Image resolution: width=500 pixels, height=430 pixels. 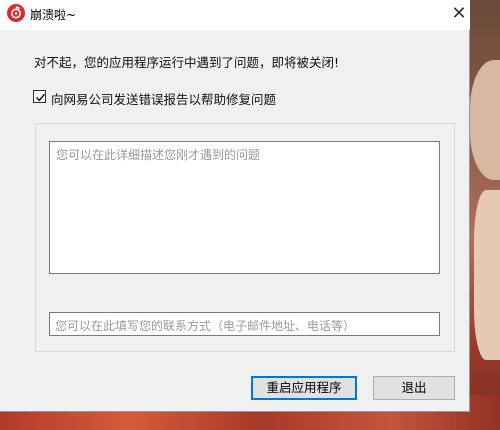 What do you see at coordinates (304, 388) in the screenshot?
I see `restart-app-button: 重启应用程序` at bounding box center [304, 388].